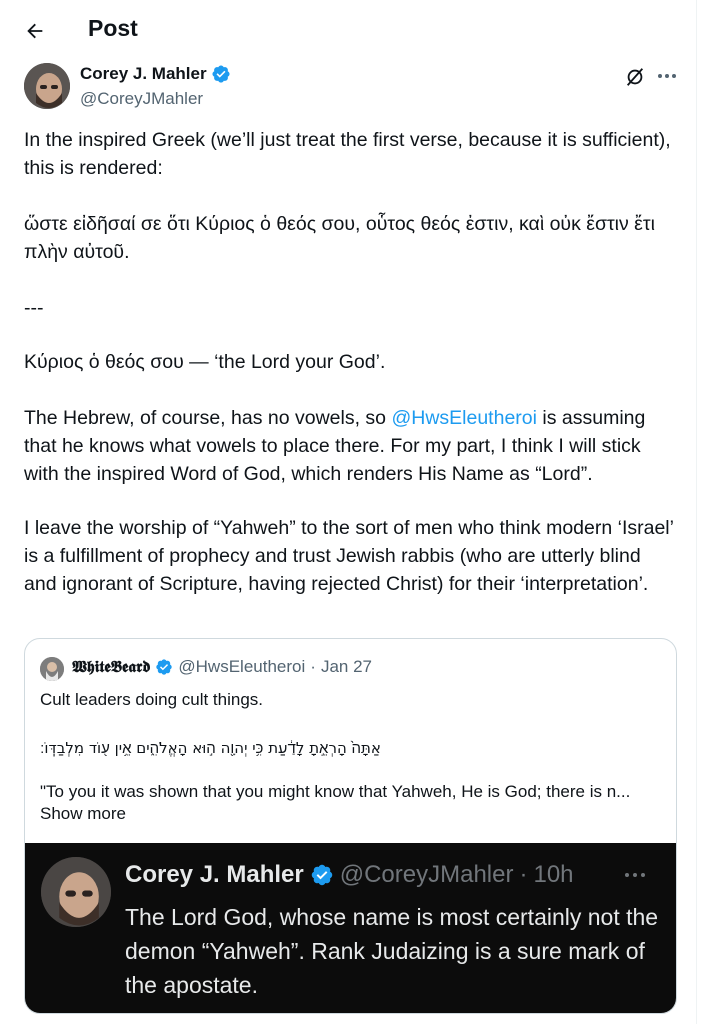 The height and width of the screenshot is (1024, 705). What do you see at coordinates (205, 362) in the screenshot?
I see `post-paragraph-4: Κύριος ὁ θεός σου — ‘the Lord your God’.` at bounding box center [205, 362].